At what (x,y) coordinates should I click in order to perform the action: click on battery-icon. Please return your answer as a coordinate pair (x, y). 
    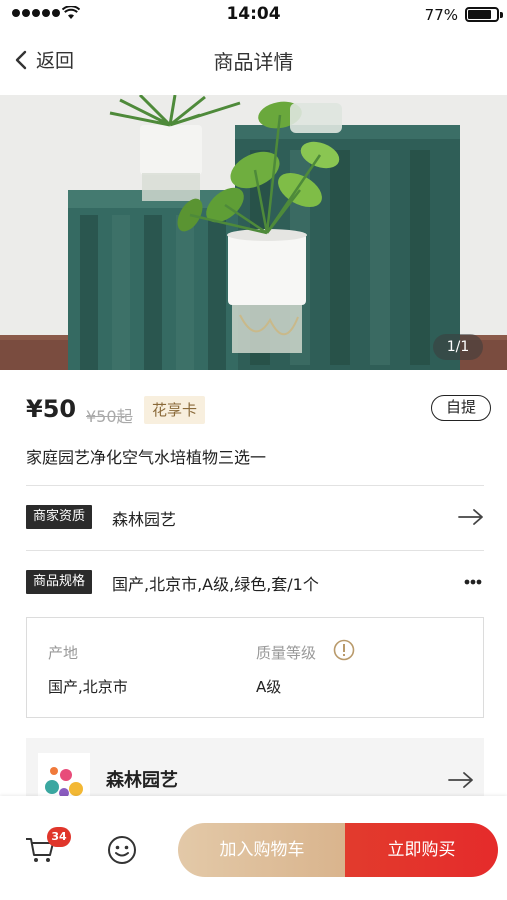
    Looking at the image, I should click on (484, 14).